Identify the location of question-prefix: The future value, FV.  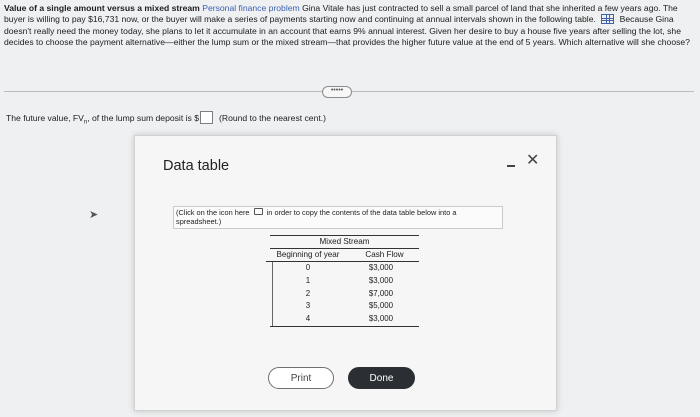
(45, 118).